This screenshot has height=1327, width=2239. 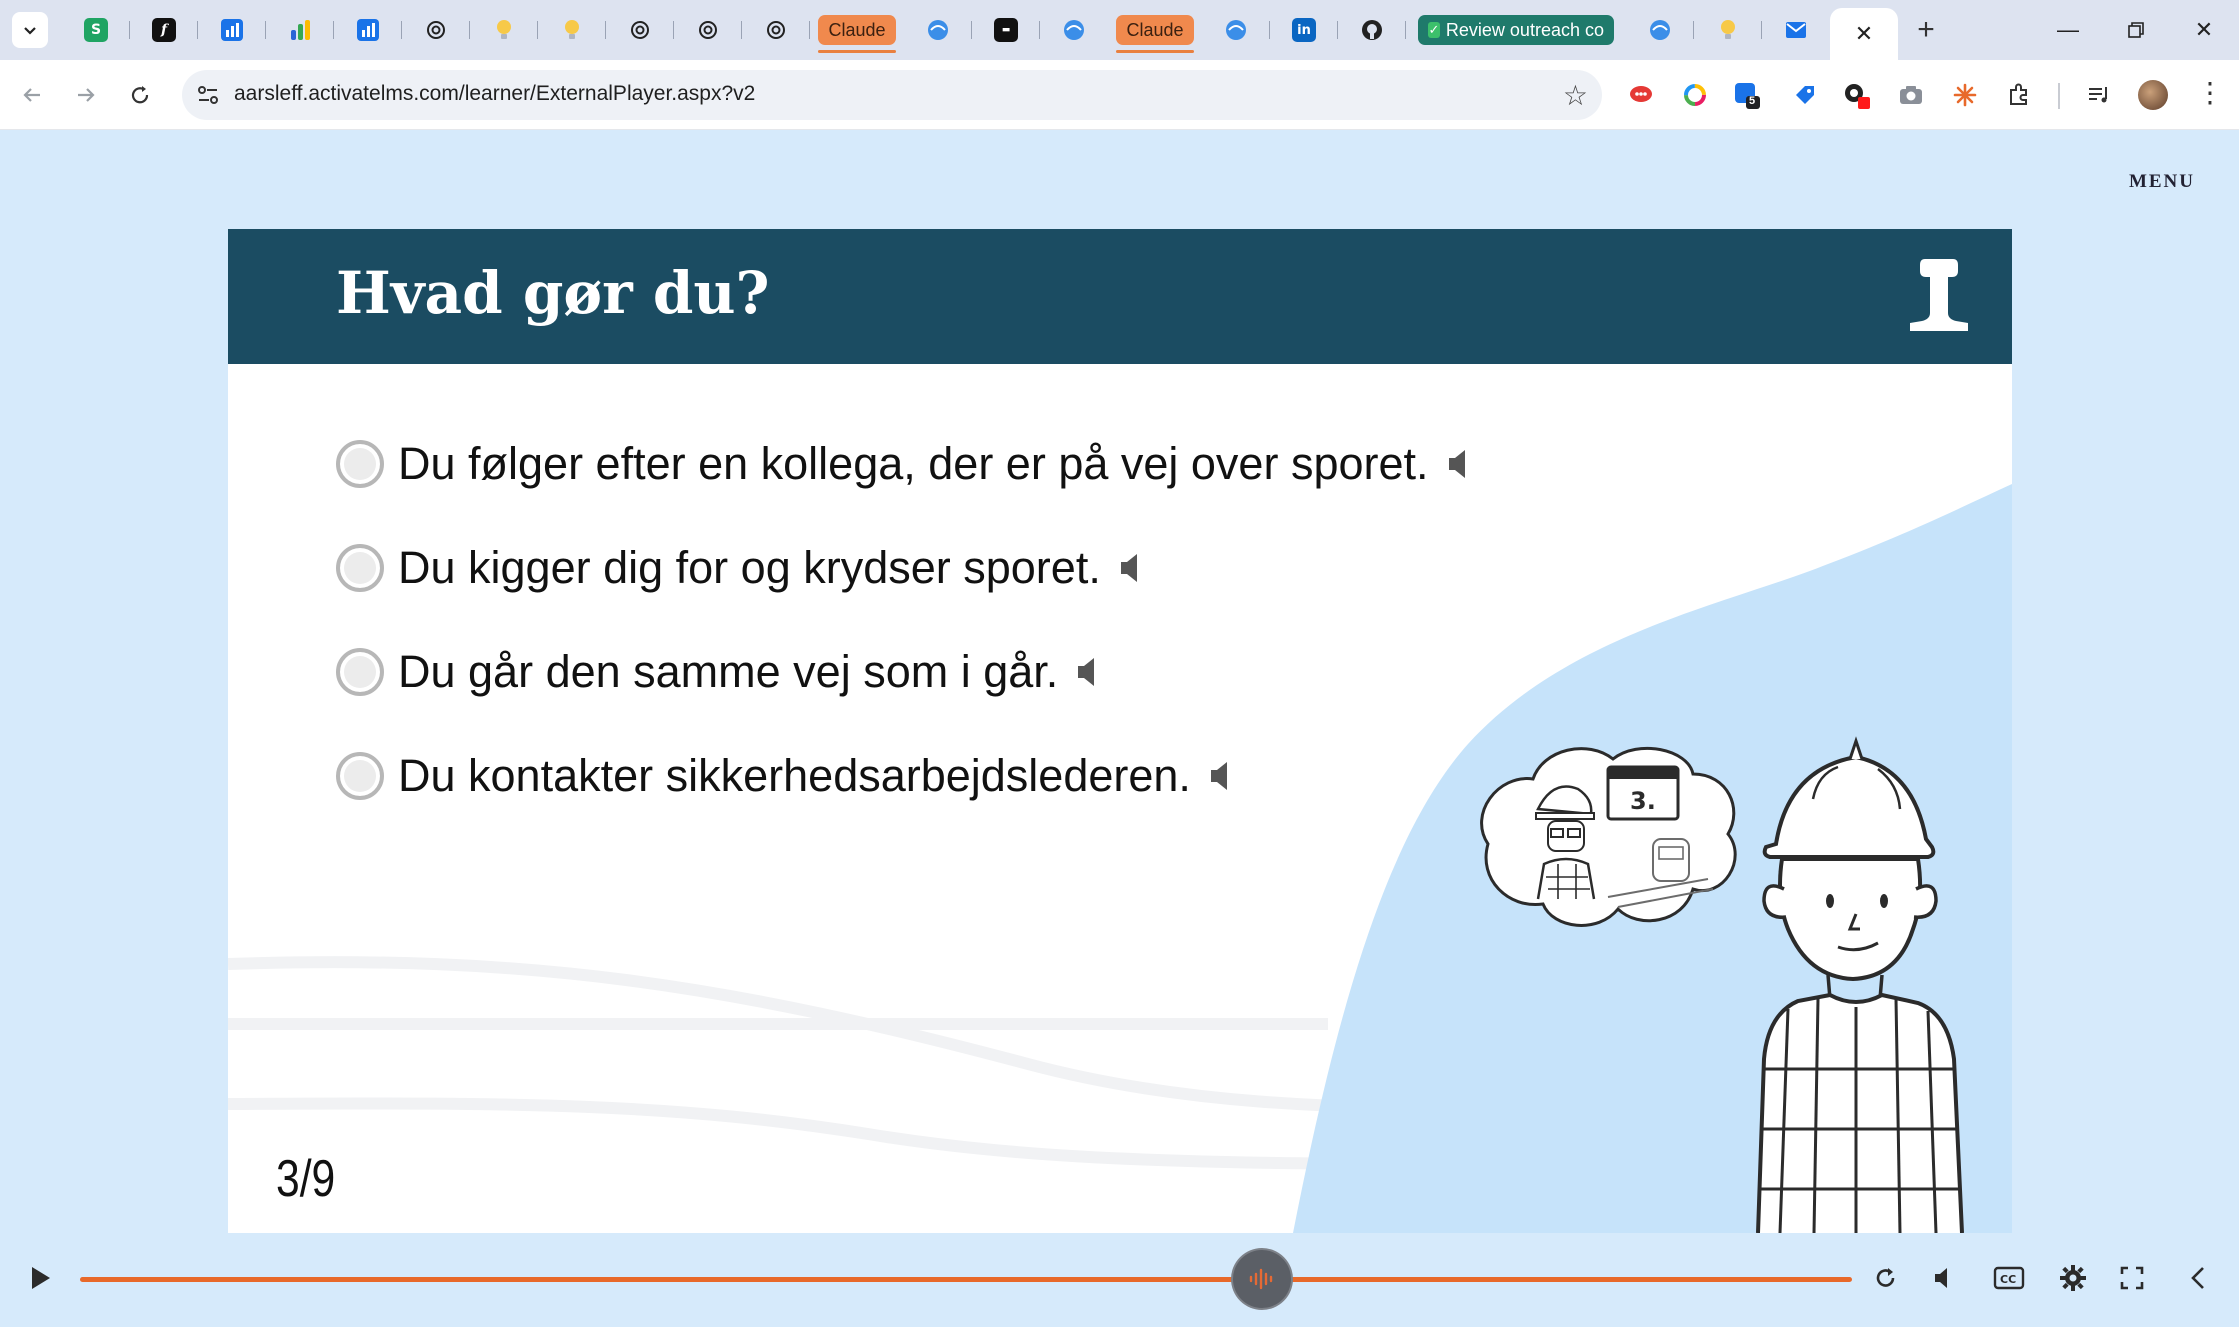 What do you see at coordinates (749, 567) in the screenshot?
I see `answer-option-text: Du kigger dig for og krydser sporet.` at bounding box center [749, 567].